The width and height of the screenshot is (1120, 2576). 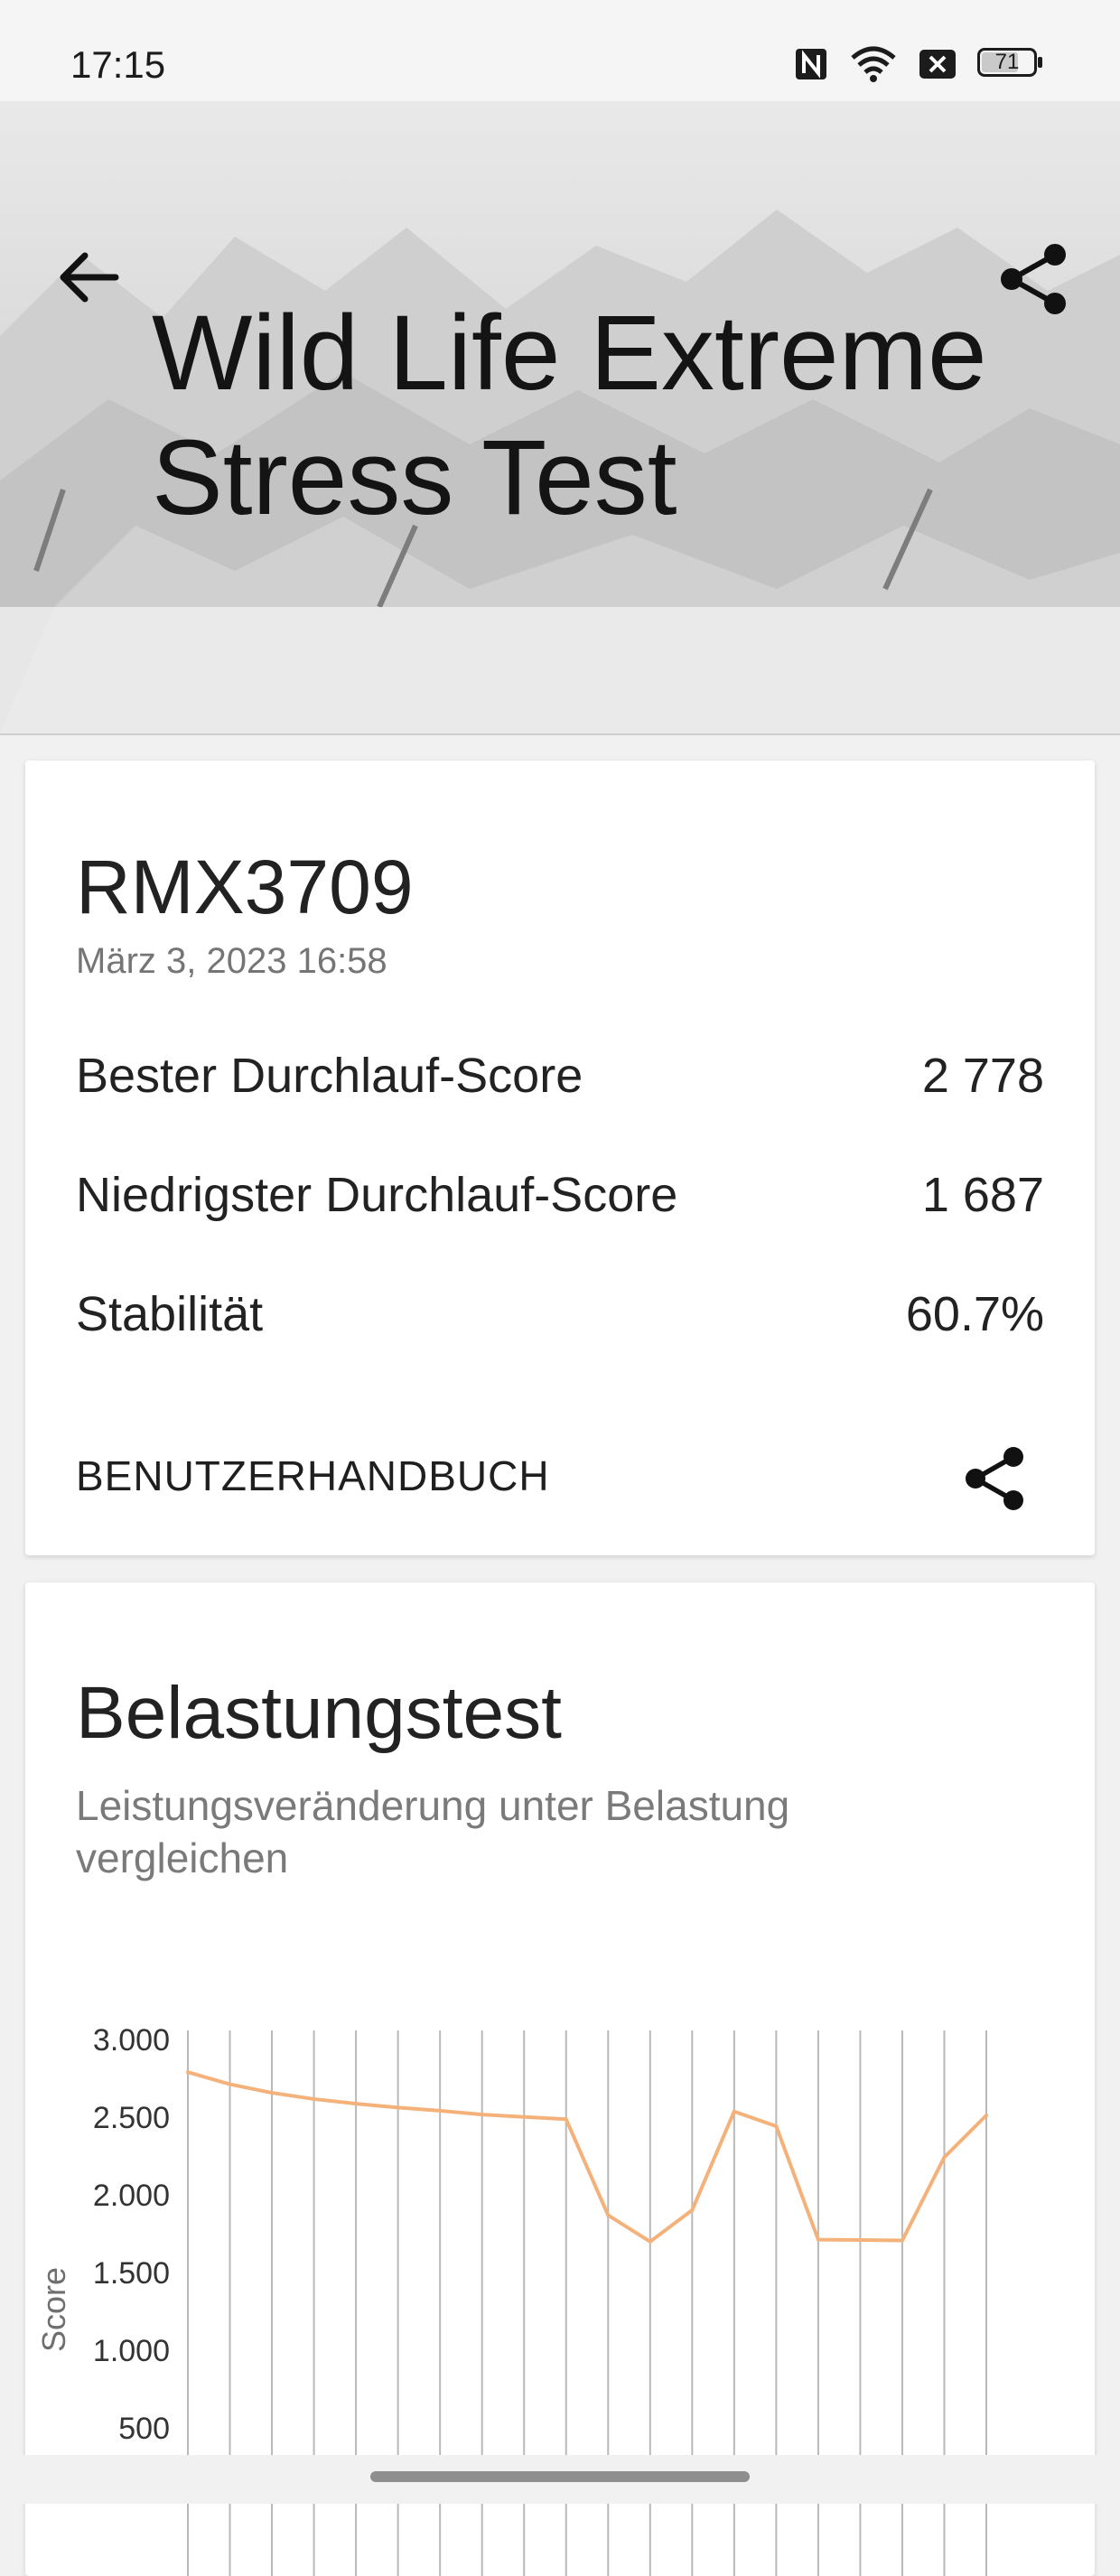 I want to click on x-box-icon, so click(x=938, y=64).